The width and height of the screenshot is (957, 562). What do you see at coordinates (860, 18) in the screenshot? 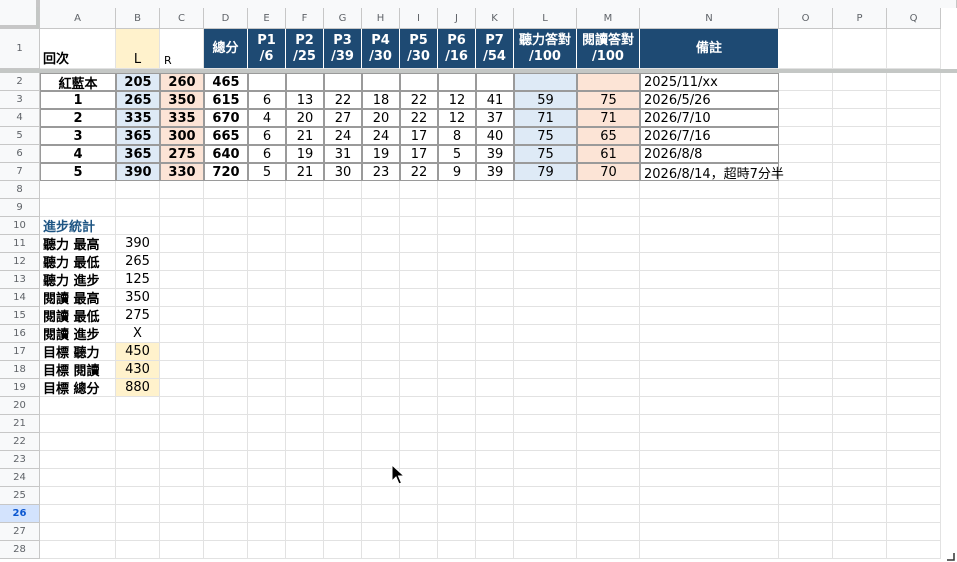
I see `column-header-p: P` at bounding box center [860, 18].